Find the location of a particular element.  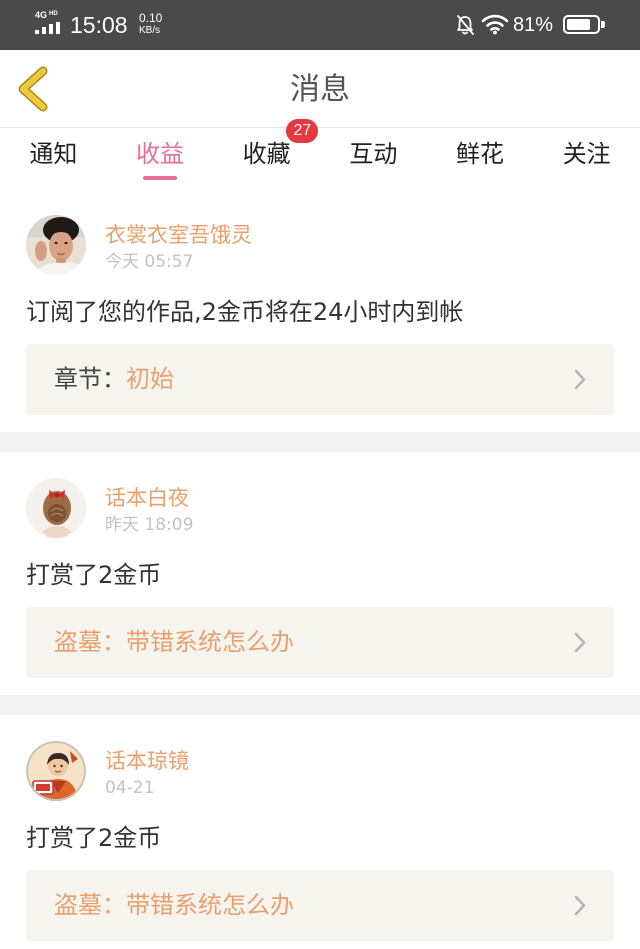

link-title: 初始 is located at coordinates (150, 379).